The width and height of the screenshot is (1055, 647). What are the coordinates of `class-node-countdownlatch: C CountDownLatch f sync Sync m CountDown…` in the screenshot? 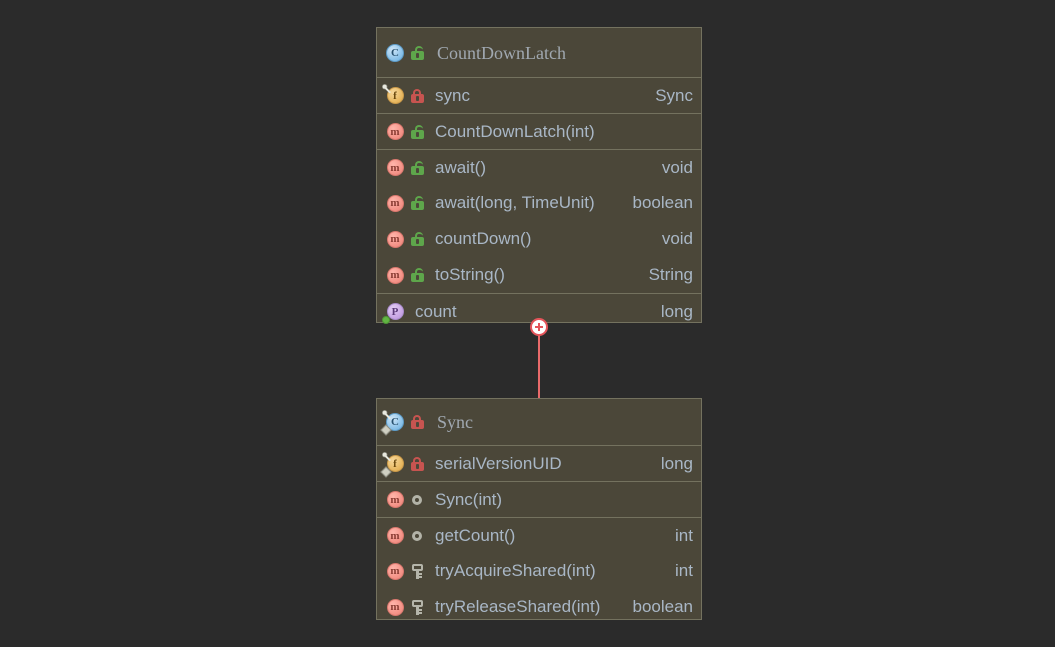 It's located at (539, 175).